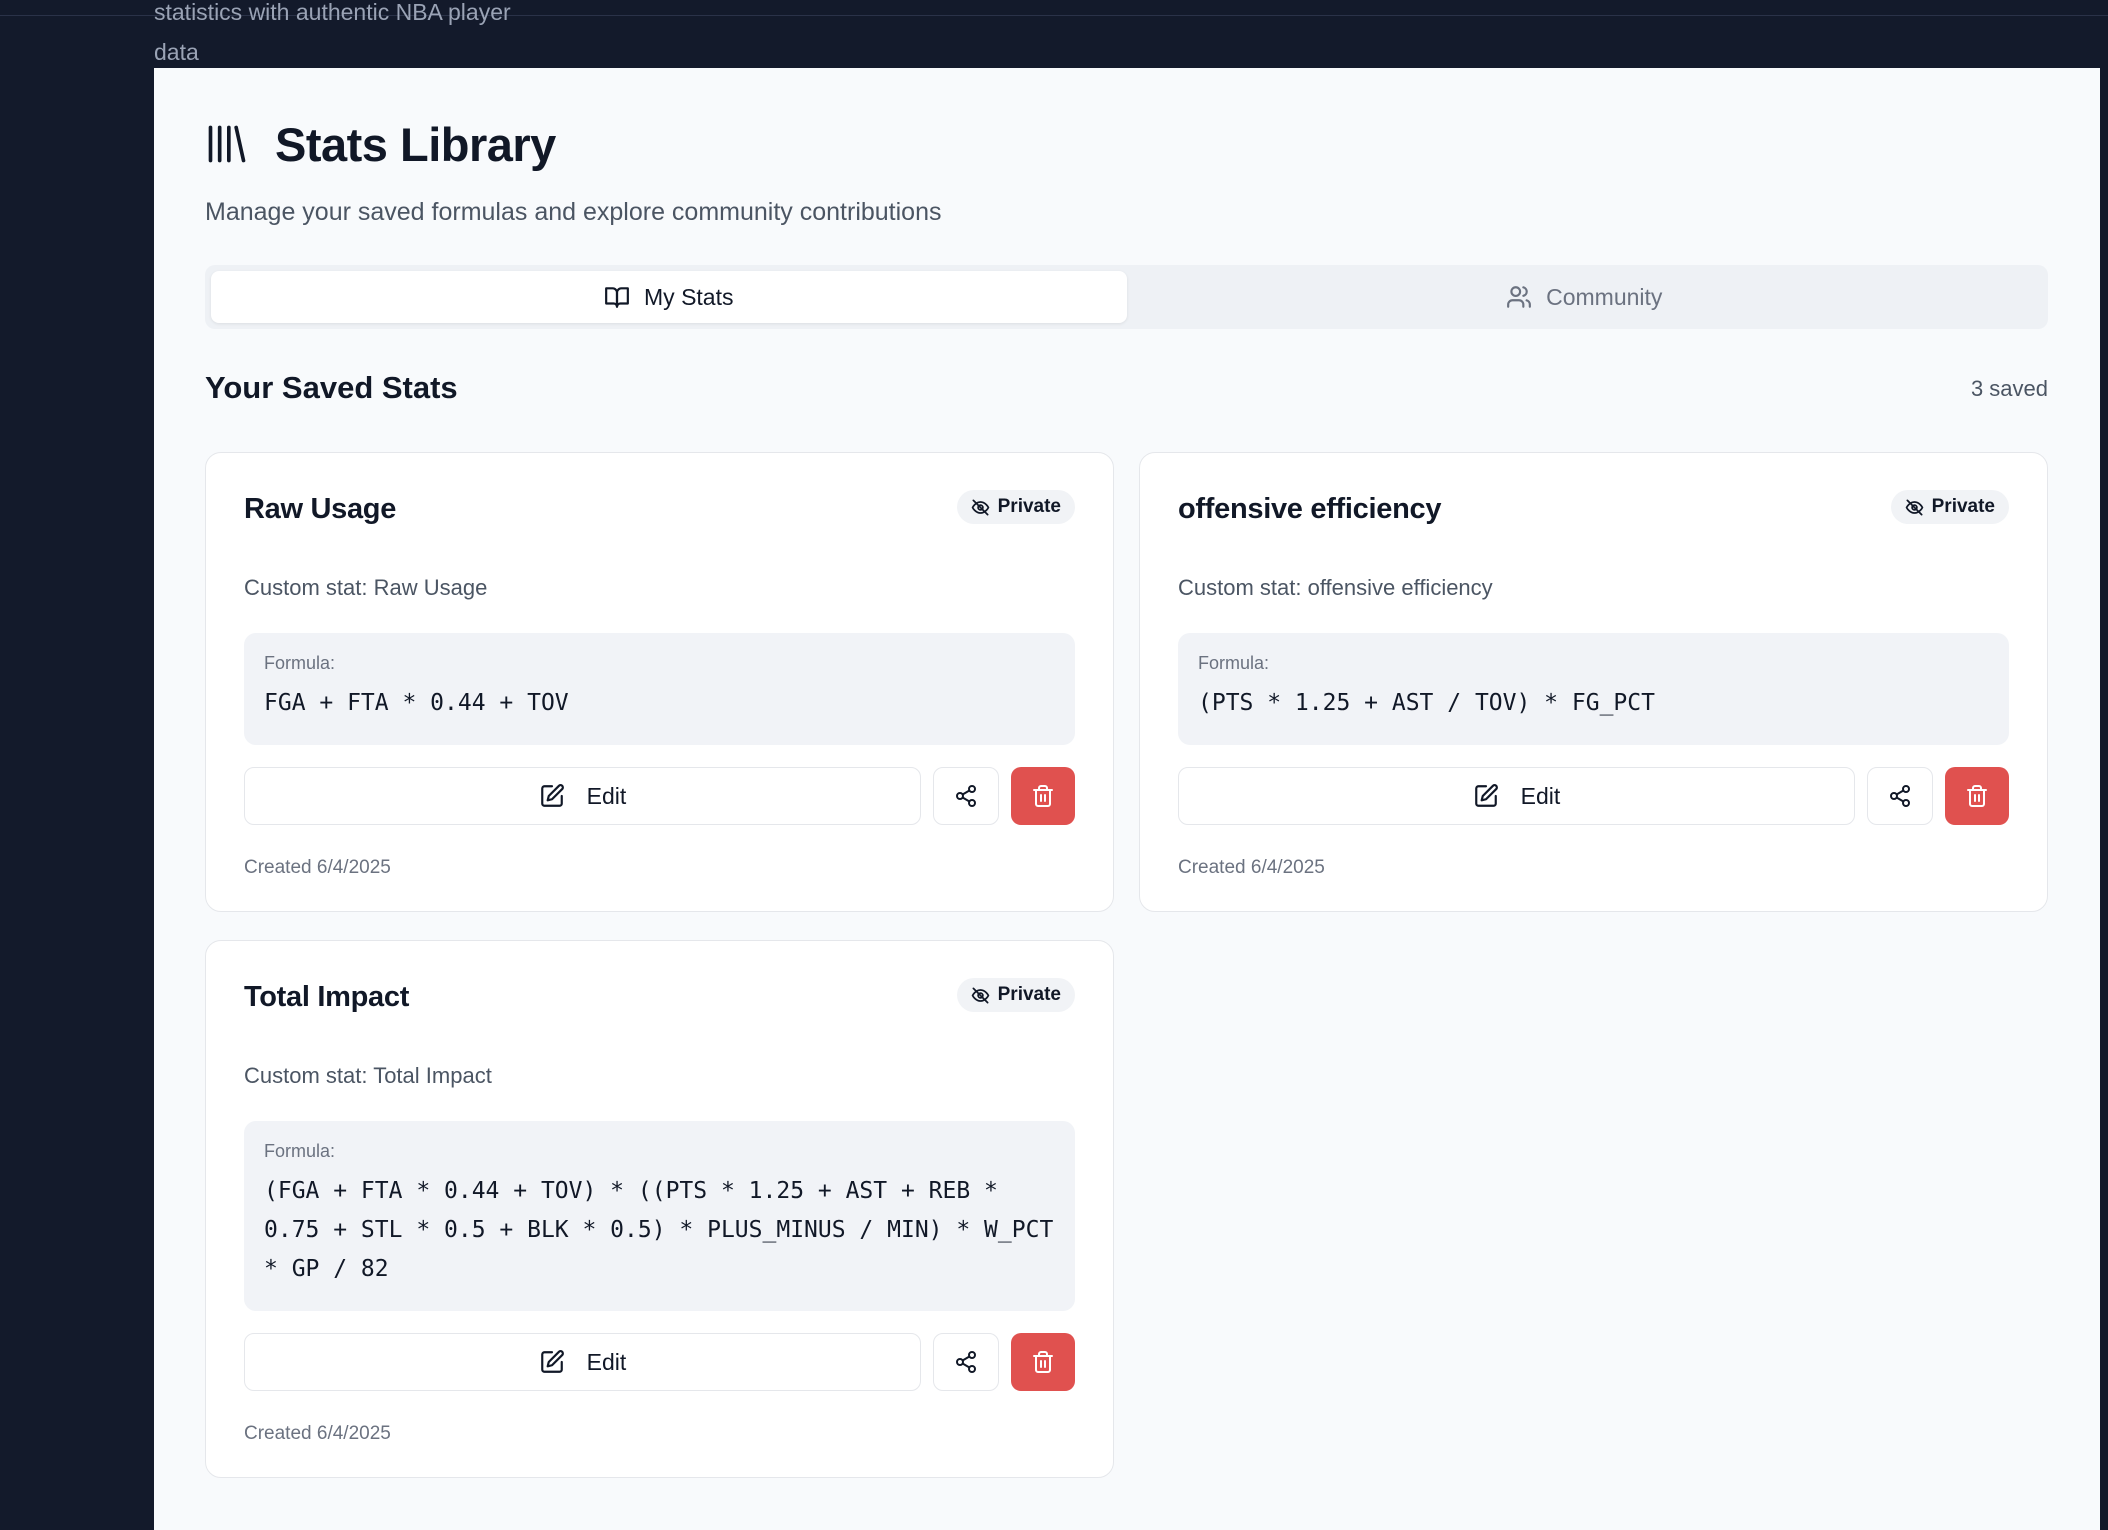  I want to click on tab-my-stats: My Stats, so click(669, 297).